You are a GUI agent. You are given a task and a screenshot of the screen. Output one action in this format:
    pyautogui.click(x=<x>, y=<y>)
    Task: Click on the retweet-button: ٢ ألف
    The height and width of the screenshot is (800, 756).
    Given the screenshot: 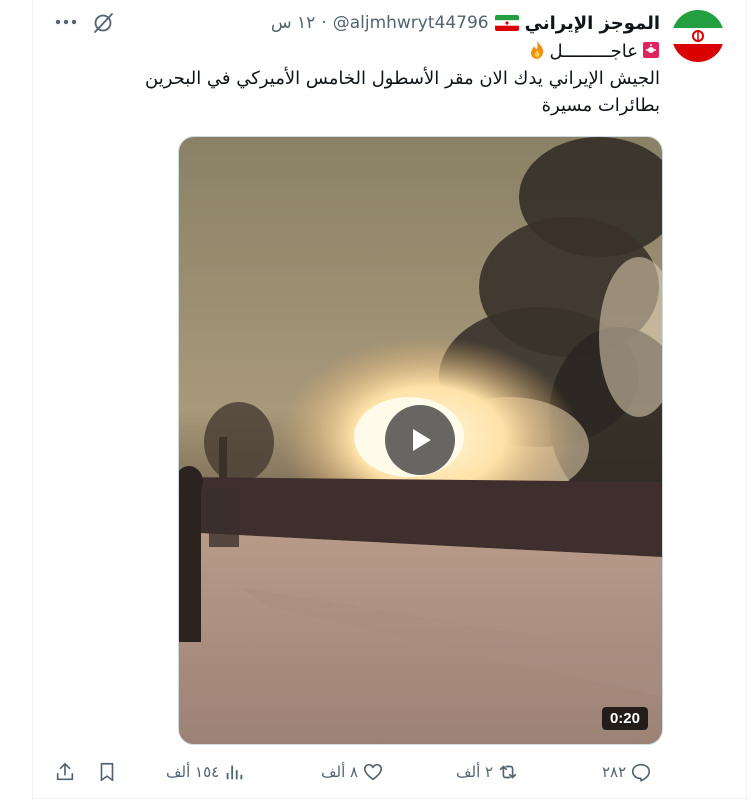 What is the action you would take?
    pyautogui.click(x=487, y=772)
    